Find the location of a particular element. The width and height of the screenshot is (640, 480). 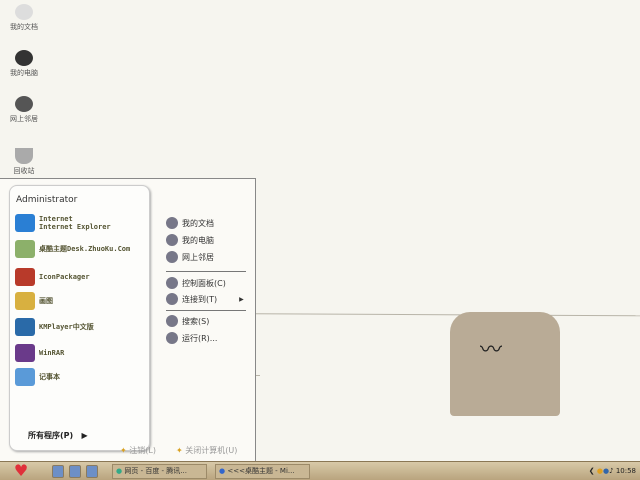

program-item: WinRAR is located at coordinates (39, 353).